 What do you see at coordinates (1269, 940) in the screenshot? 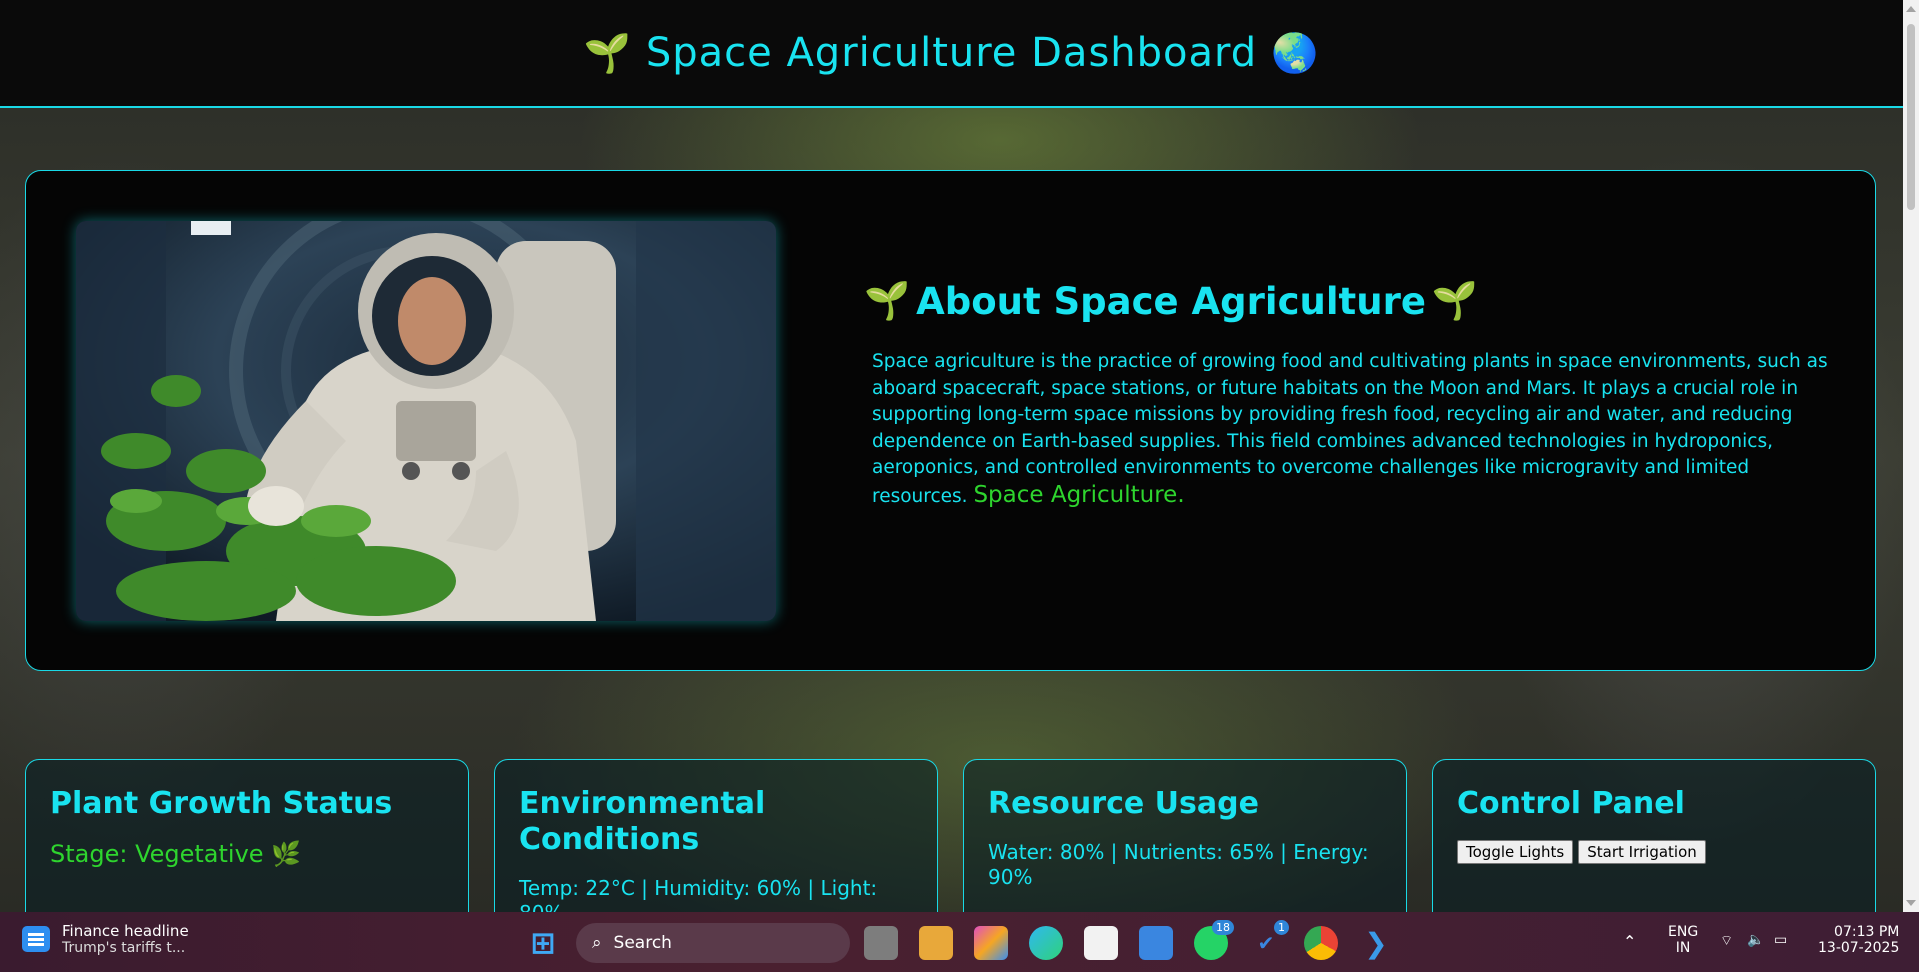
I see `todo-icon: ✔ 1` at bounding box center [1269, 940].